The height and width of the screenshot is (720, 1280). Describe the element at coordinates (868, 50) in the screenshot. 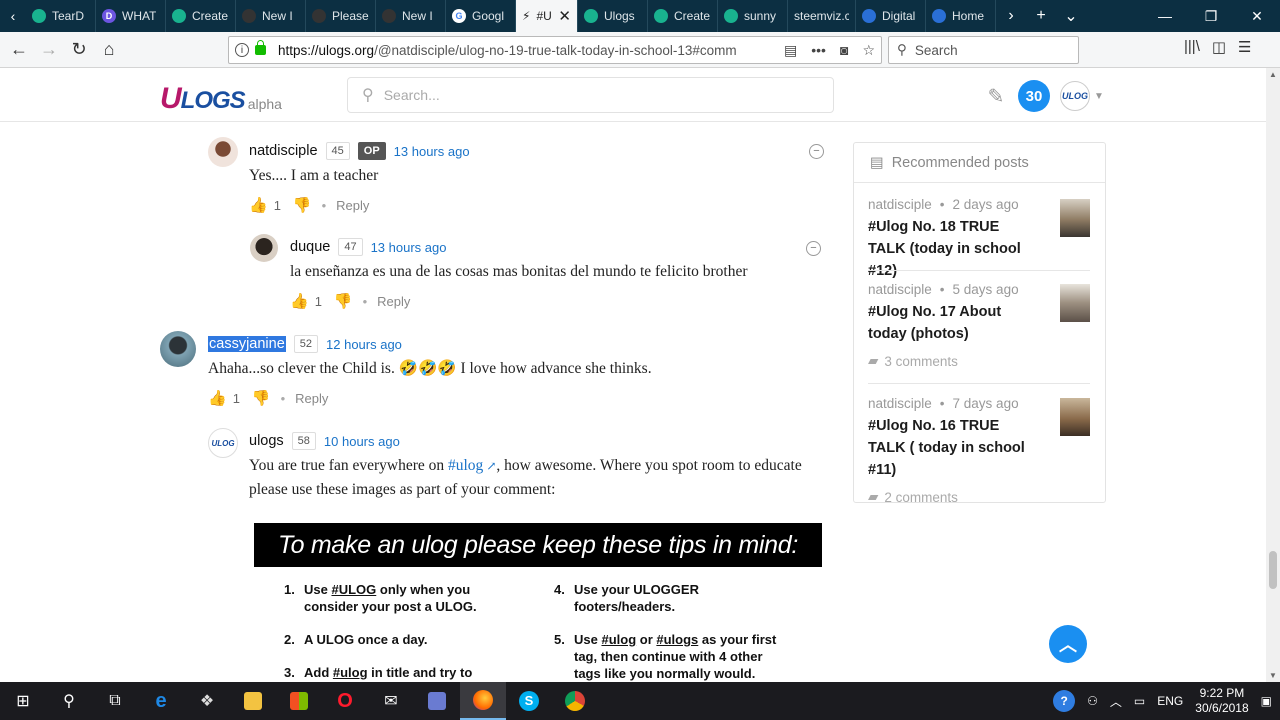

I see `bookmark-star-icon: ☆` at that location.